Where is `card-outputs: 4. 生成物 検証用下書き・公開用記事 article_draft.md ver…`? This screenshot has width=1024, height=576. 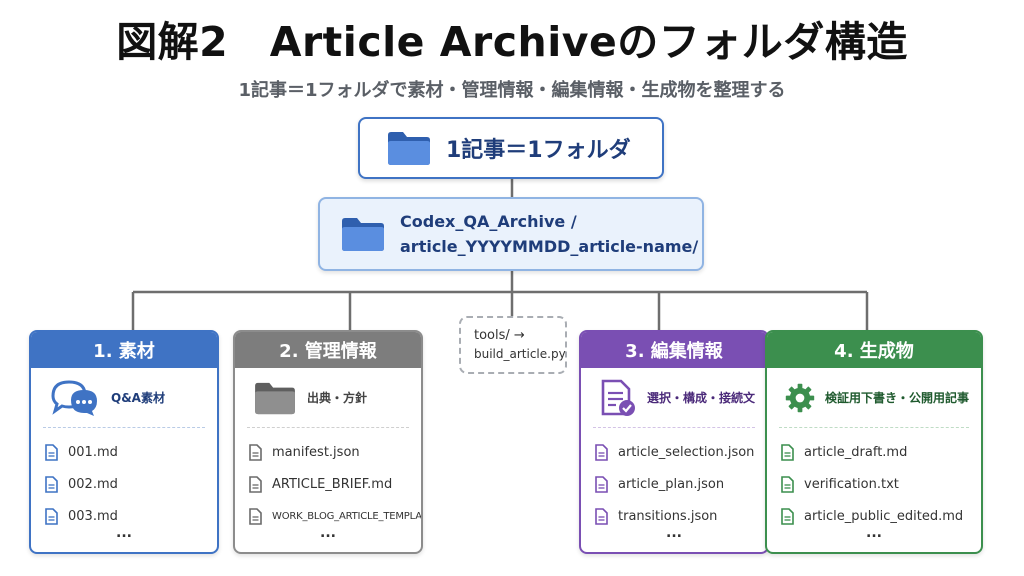
card-outputs: 4. 生成物 検証用下書き・公開用記事 article_draft.md ver… is located at coordinates (874, 442).